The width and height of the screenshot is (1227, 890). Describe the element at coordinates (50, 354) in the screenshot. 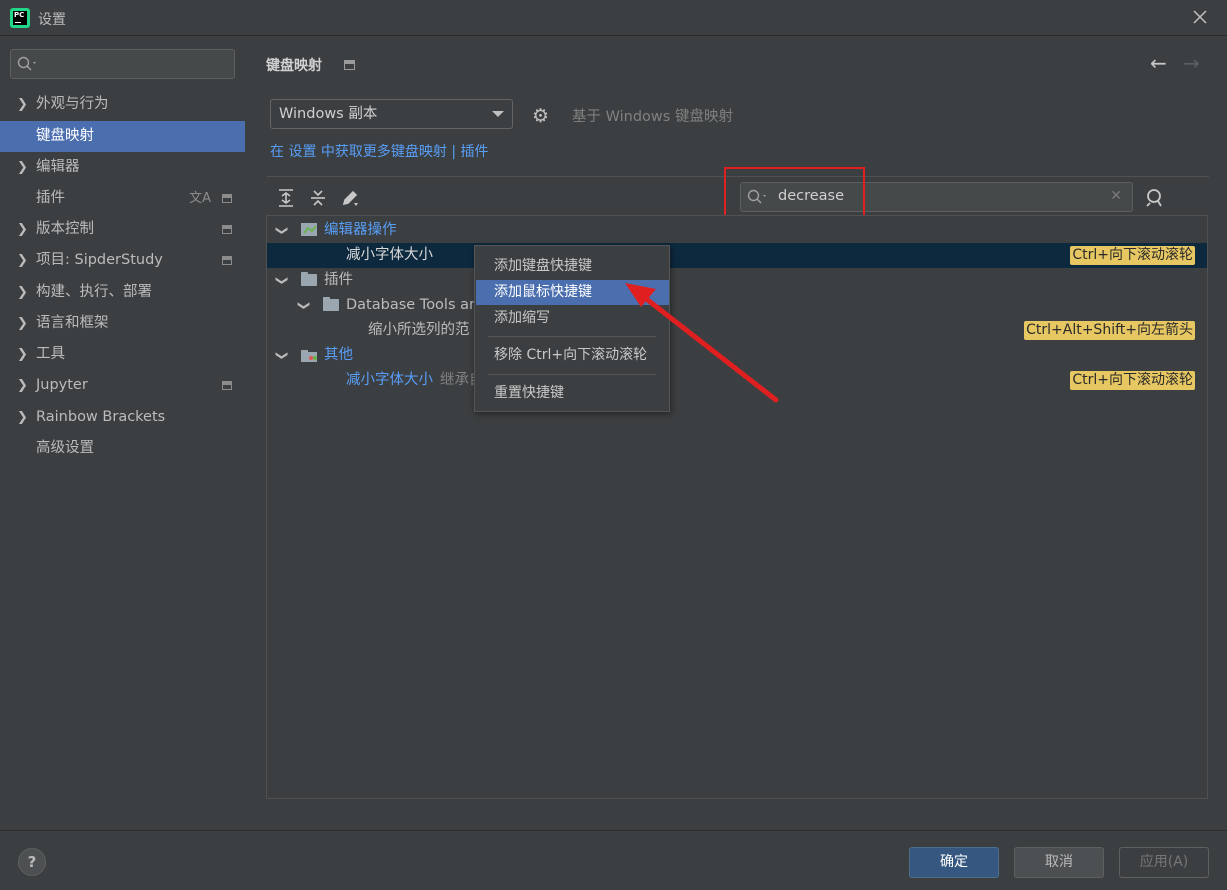

I see `sidebar-item-label: 工具` at that location.